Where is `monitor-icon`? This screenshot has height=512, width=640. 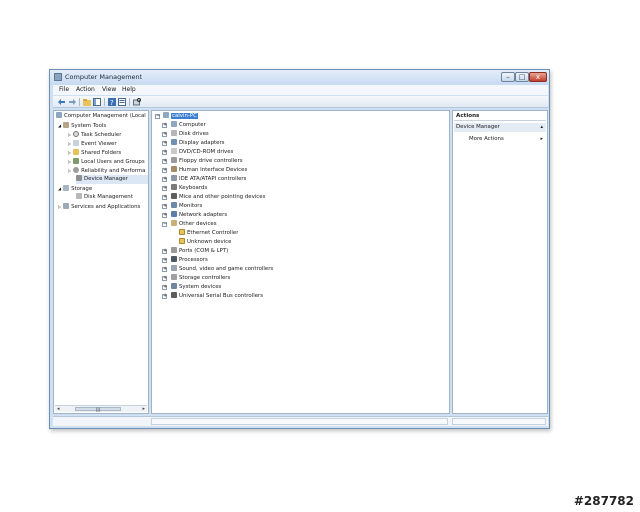 monitor-icon is located at coordinates (174, 205).